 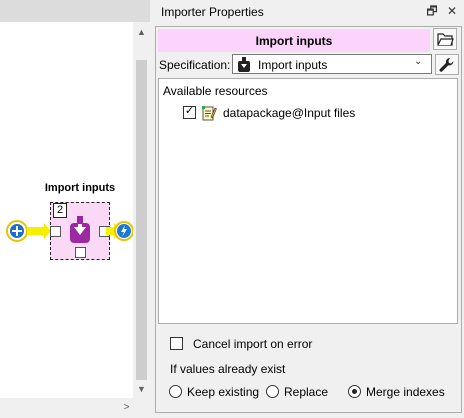 What do you see at coordinates (332, 64) in the screenshot?
I see `specification-select: Import inputs ⌄` at bounding box center [332, 64].